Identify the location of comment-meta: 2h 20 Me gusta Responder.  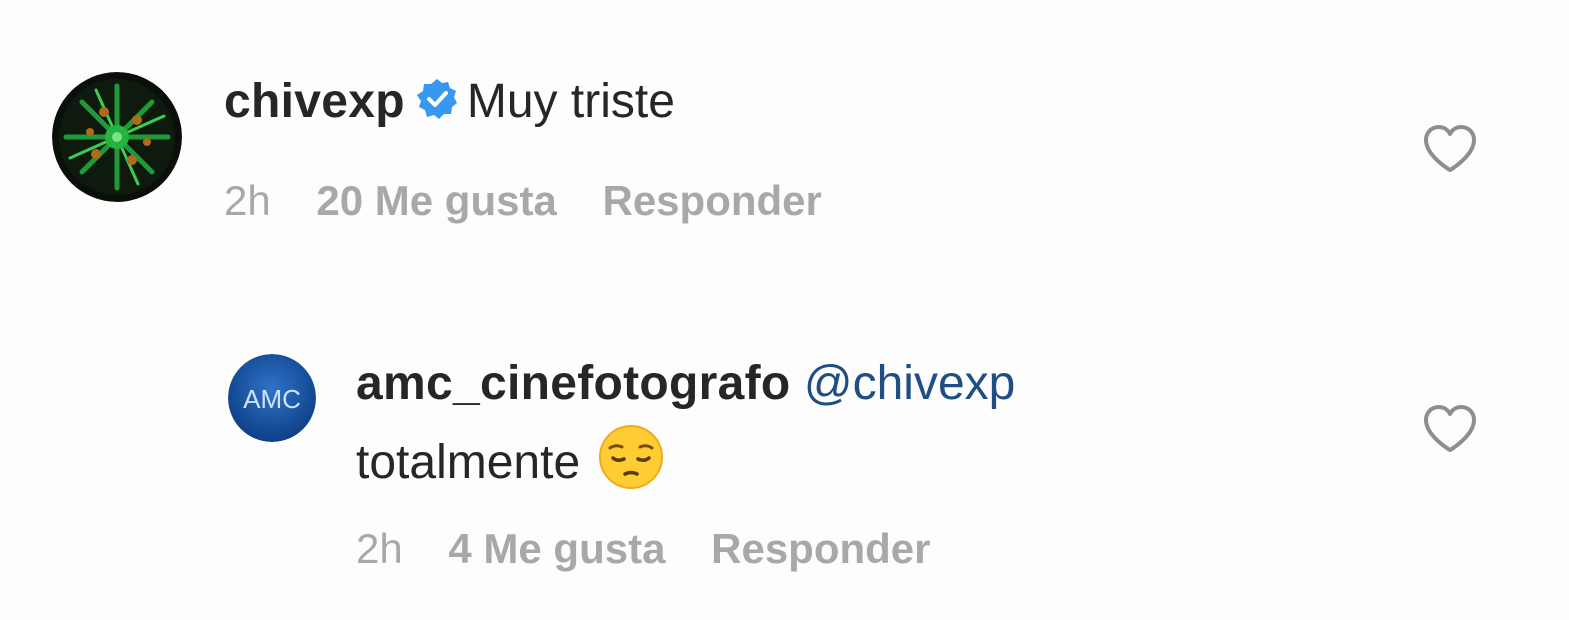
(523, 201).